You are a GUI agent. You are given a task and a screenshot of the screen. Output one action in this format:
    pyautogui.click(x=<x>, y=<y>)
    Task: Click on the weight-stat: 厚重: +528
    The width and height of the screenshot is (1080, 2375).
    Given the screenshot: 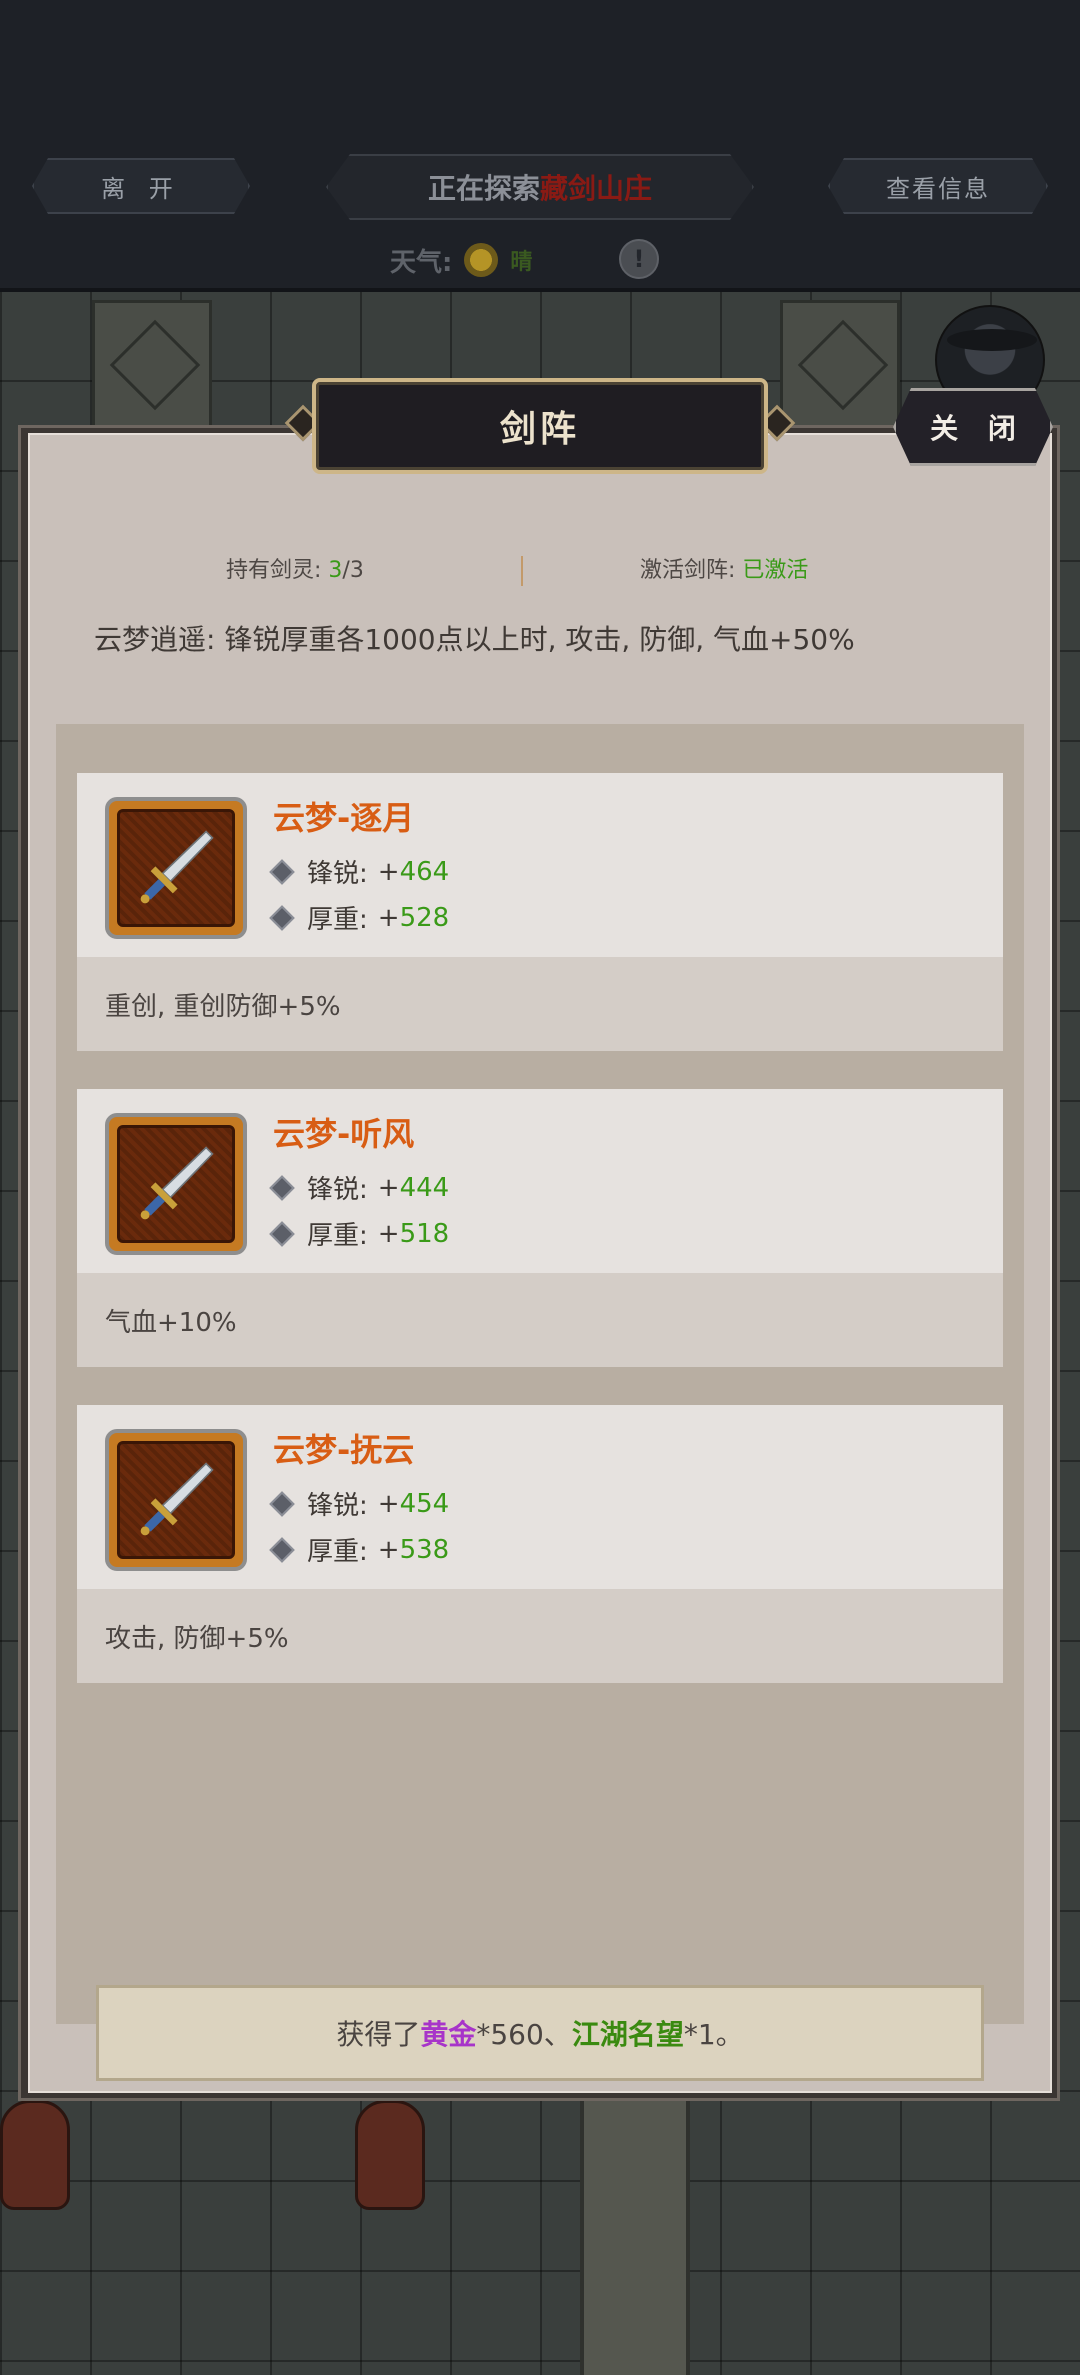 What is the action you would take?
    pyautogui.click(x=359, y=917)
    